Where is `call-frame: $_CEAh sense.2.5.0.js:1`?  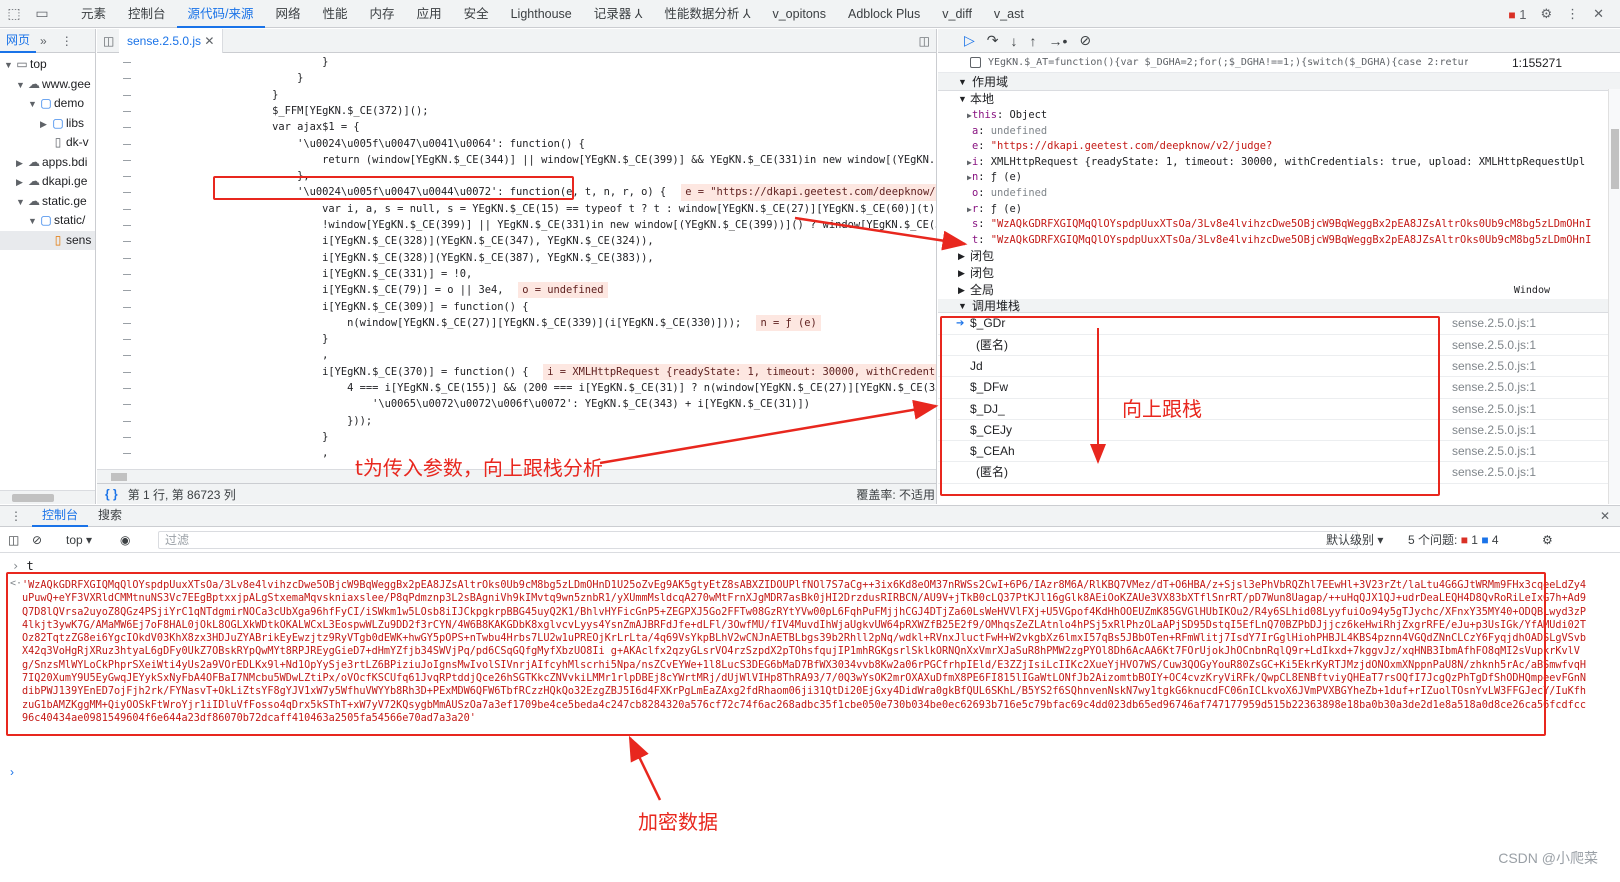
call-frame: $_CEAh sense.2.5.0.js:1 is located at coordinates (1279, 452).